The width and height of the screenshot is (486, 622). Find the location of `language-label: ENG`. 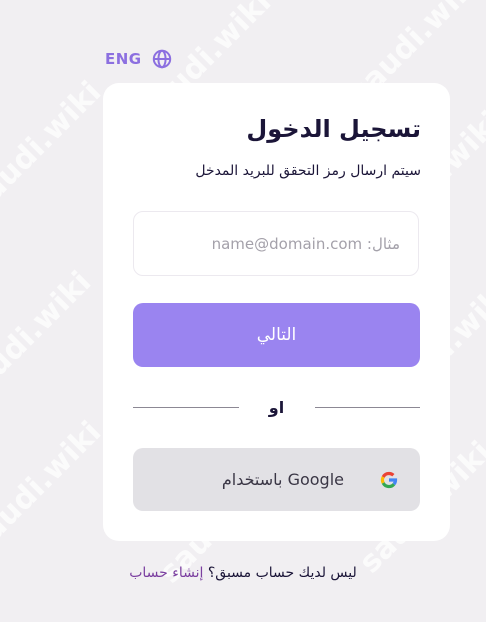

language-label: ENG is located at coordinates (123, 59).